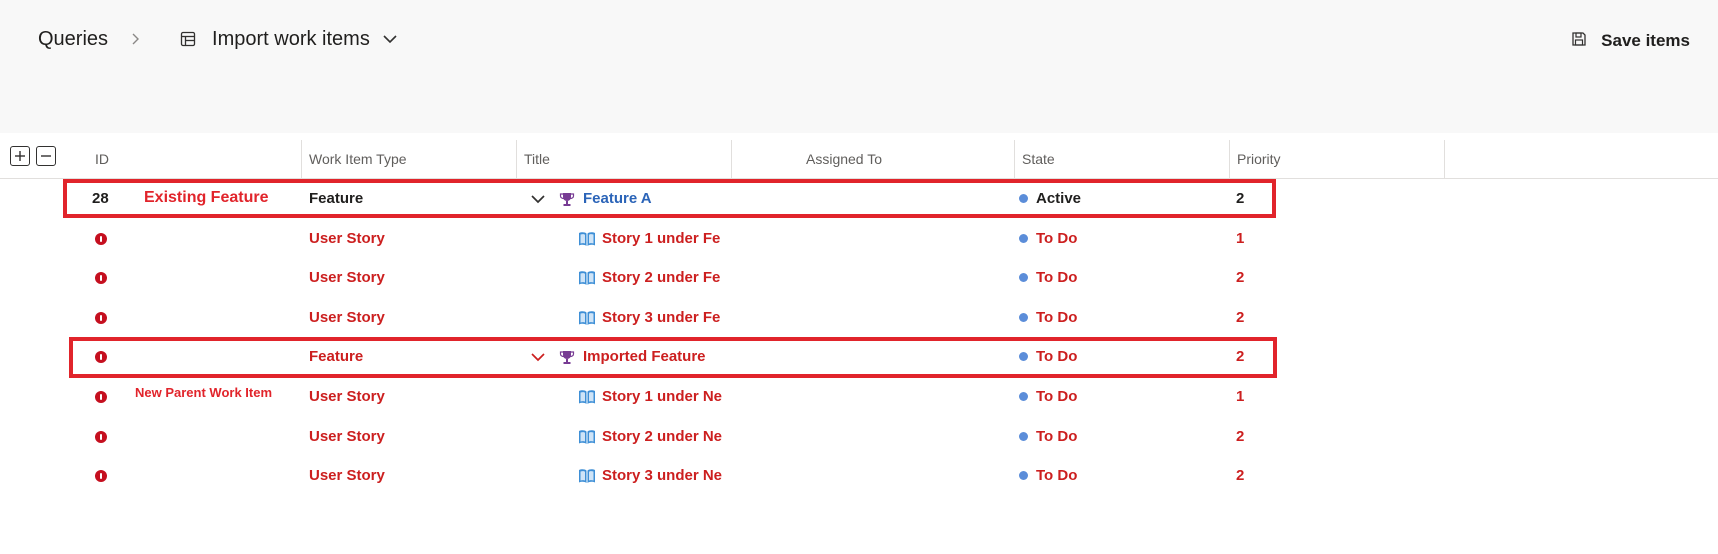 This screenshot has height=554, width=1718. Describe the element at coordinates (1579, 41) in the screenshot. I see `save-icon` at that location.